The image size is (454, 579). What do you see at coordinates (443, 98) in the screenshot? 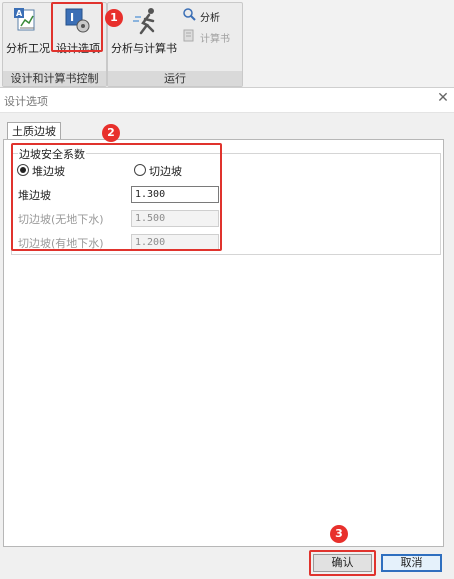
I see `close-icon: ✕` at bounding box center [443, 98].